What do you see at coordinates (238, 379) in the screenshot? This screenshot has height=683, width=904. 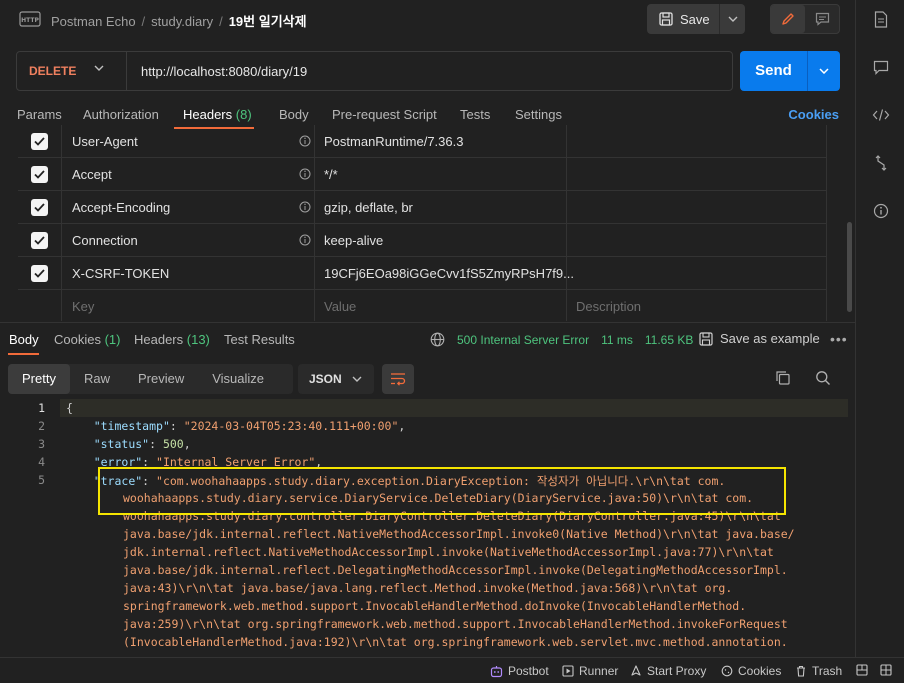 I see `view-visualize: Visualize` at bounding box center [238, 379].